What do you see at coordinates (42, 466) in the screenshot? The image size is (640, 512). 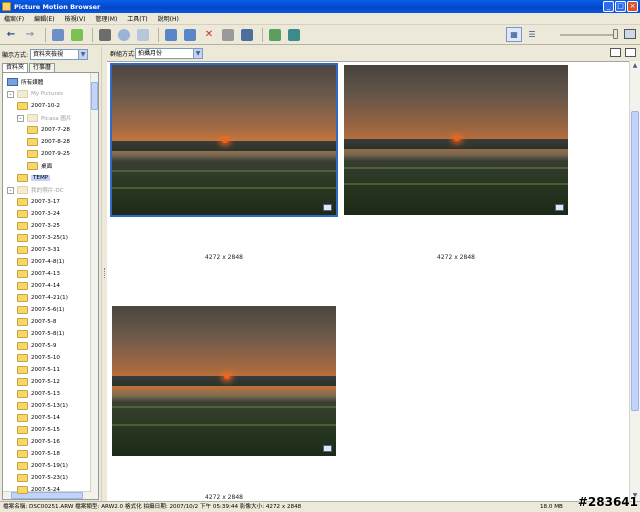 I see `tree-item: 2007-5-19(1)` at bounding box center [42, 466].